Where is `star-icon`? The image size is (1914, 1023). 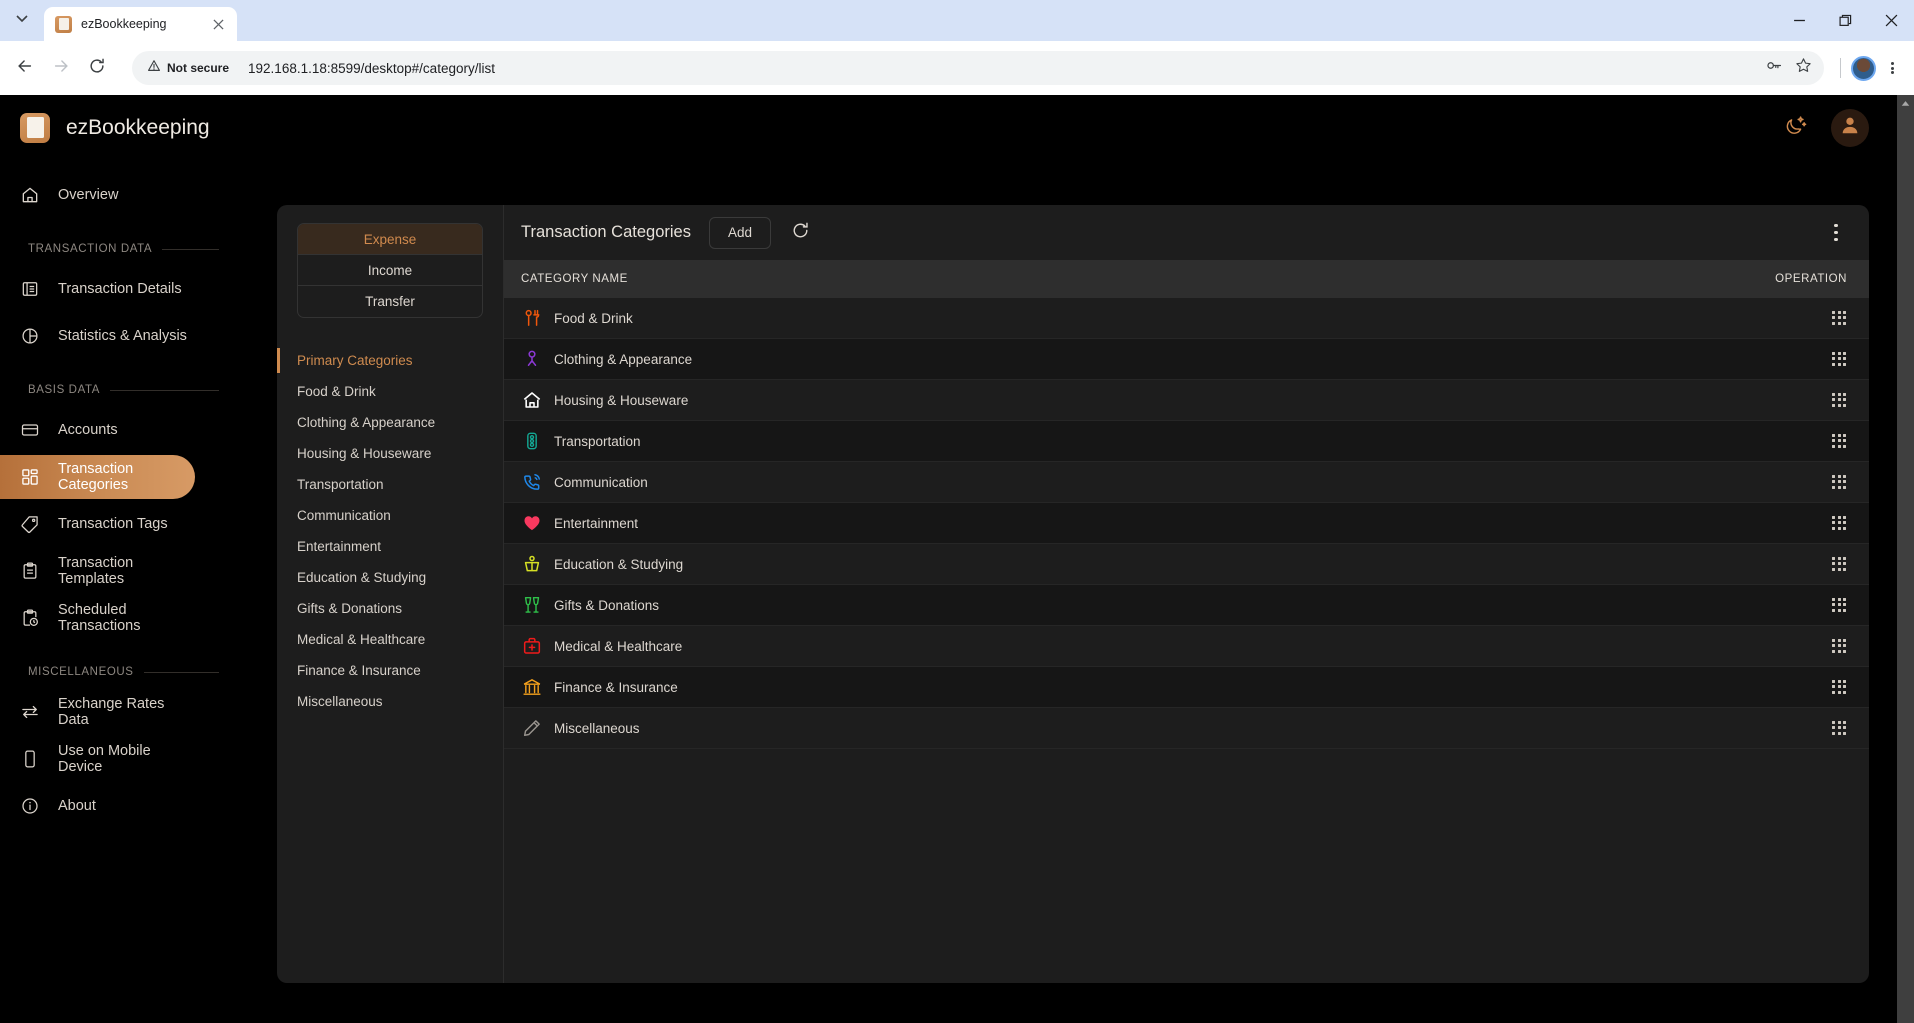
star-icon is located at coordinates (1803, 68).